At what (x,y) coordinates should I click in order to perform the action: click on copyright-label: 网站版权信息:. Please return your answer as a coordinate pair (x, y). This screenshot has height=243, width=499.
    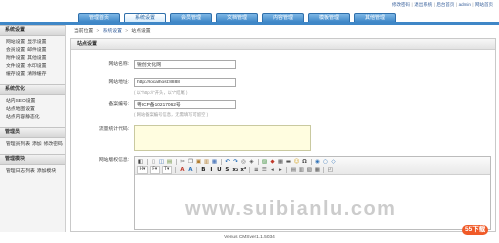
    Looking at the image, I should click on (113, 160).